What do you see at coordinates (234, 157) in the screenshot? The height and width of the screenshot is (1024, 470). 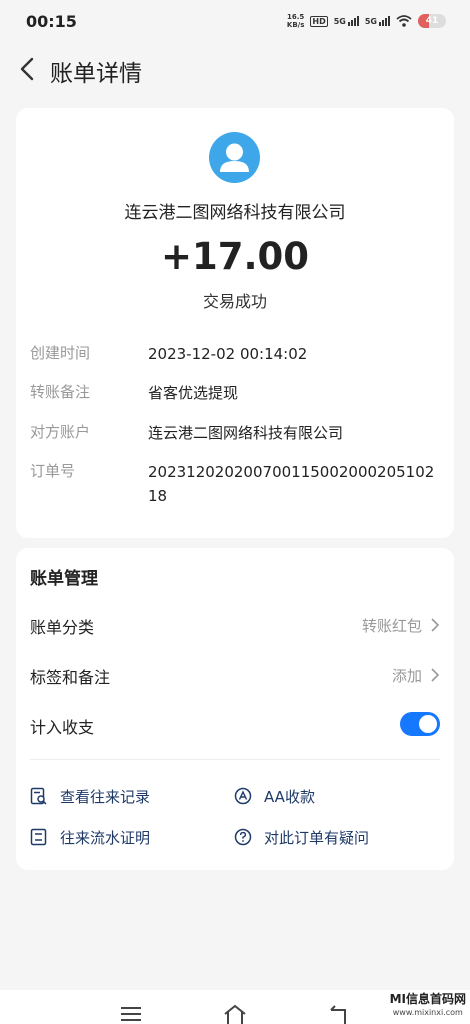 I see `merchant-avatar-icon` at bounding box center [234, 157].